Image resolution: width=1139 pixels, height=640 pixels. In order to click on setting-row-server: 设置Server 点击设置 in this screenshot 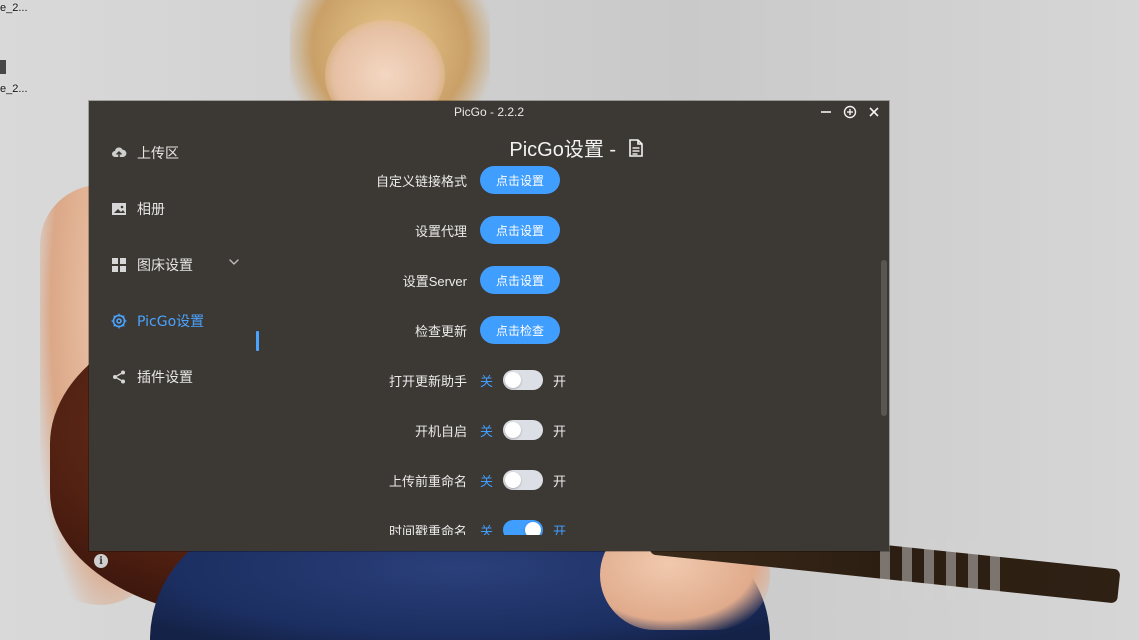, I will do `click(544, 280)`.